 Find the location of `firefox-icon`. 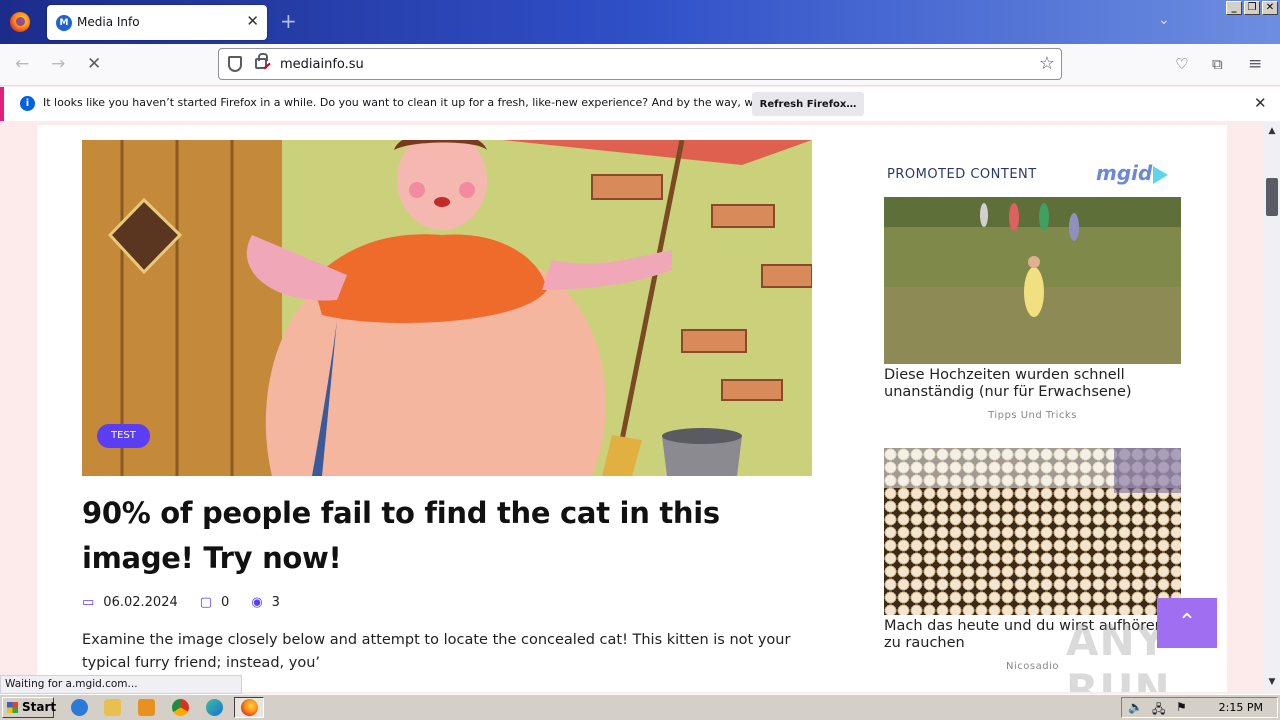

firefox-icon is located at coordinates (249, 707).